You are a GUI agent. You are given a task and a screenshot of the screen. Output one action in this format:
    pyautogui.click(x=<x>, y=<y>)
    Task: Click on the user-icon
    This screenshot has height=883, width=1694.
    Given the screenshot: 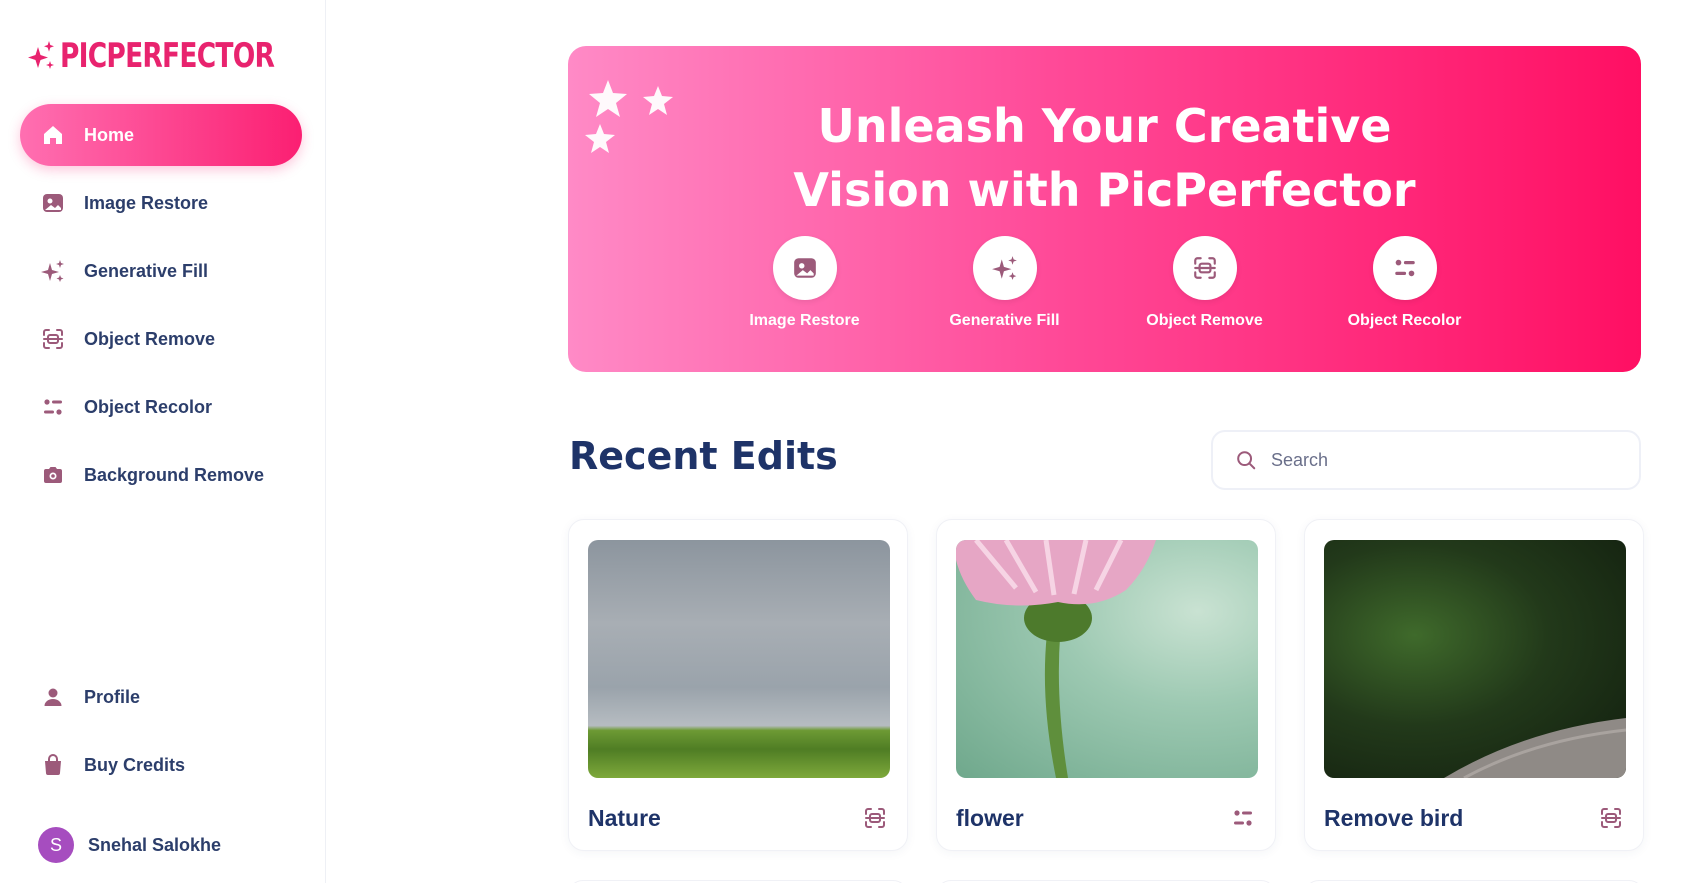 What is the action you would take?
    pyautogui.click(x=53, y=697)
    